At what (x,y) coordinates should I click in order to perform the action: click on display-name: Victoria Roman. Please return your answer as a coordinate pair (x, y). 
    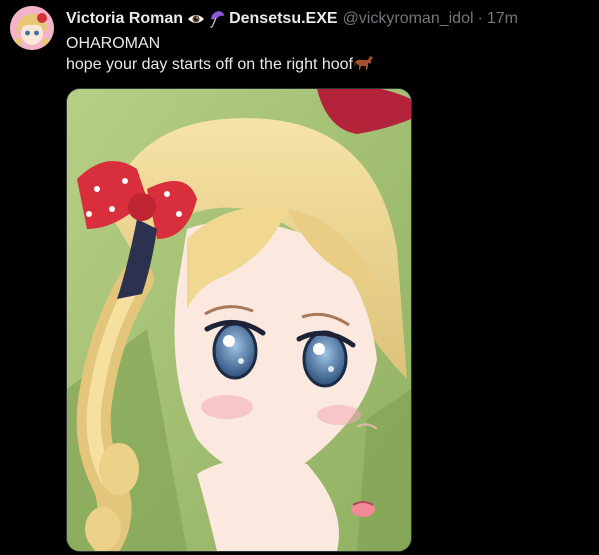
    Looking at the image, I should click on (124, 19).